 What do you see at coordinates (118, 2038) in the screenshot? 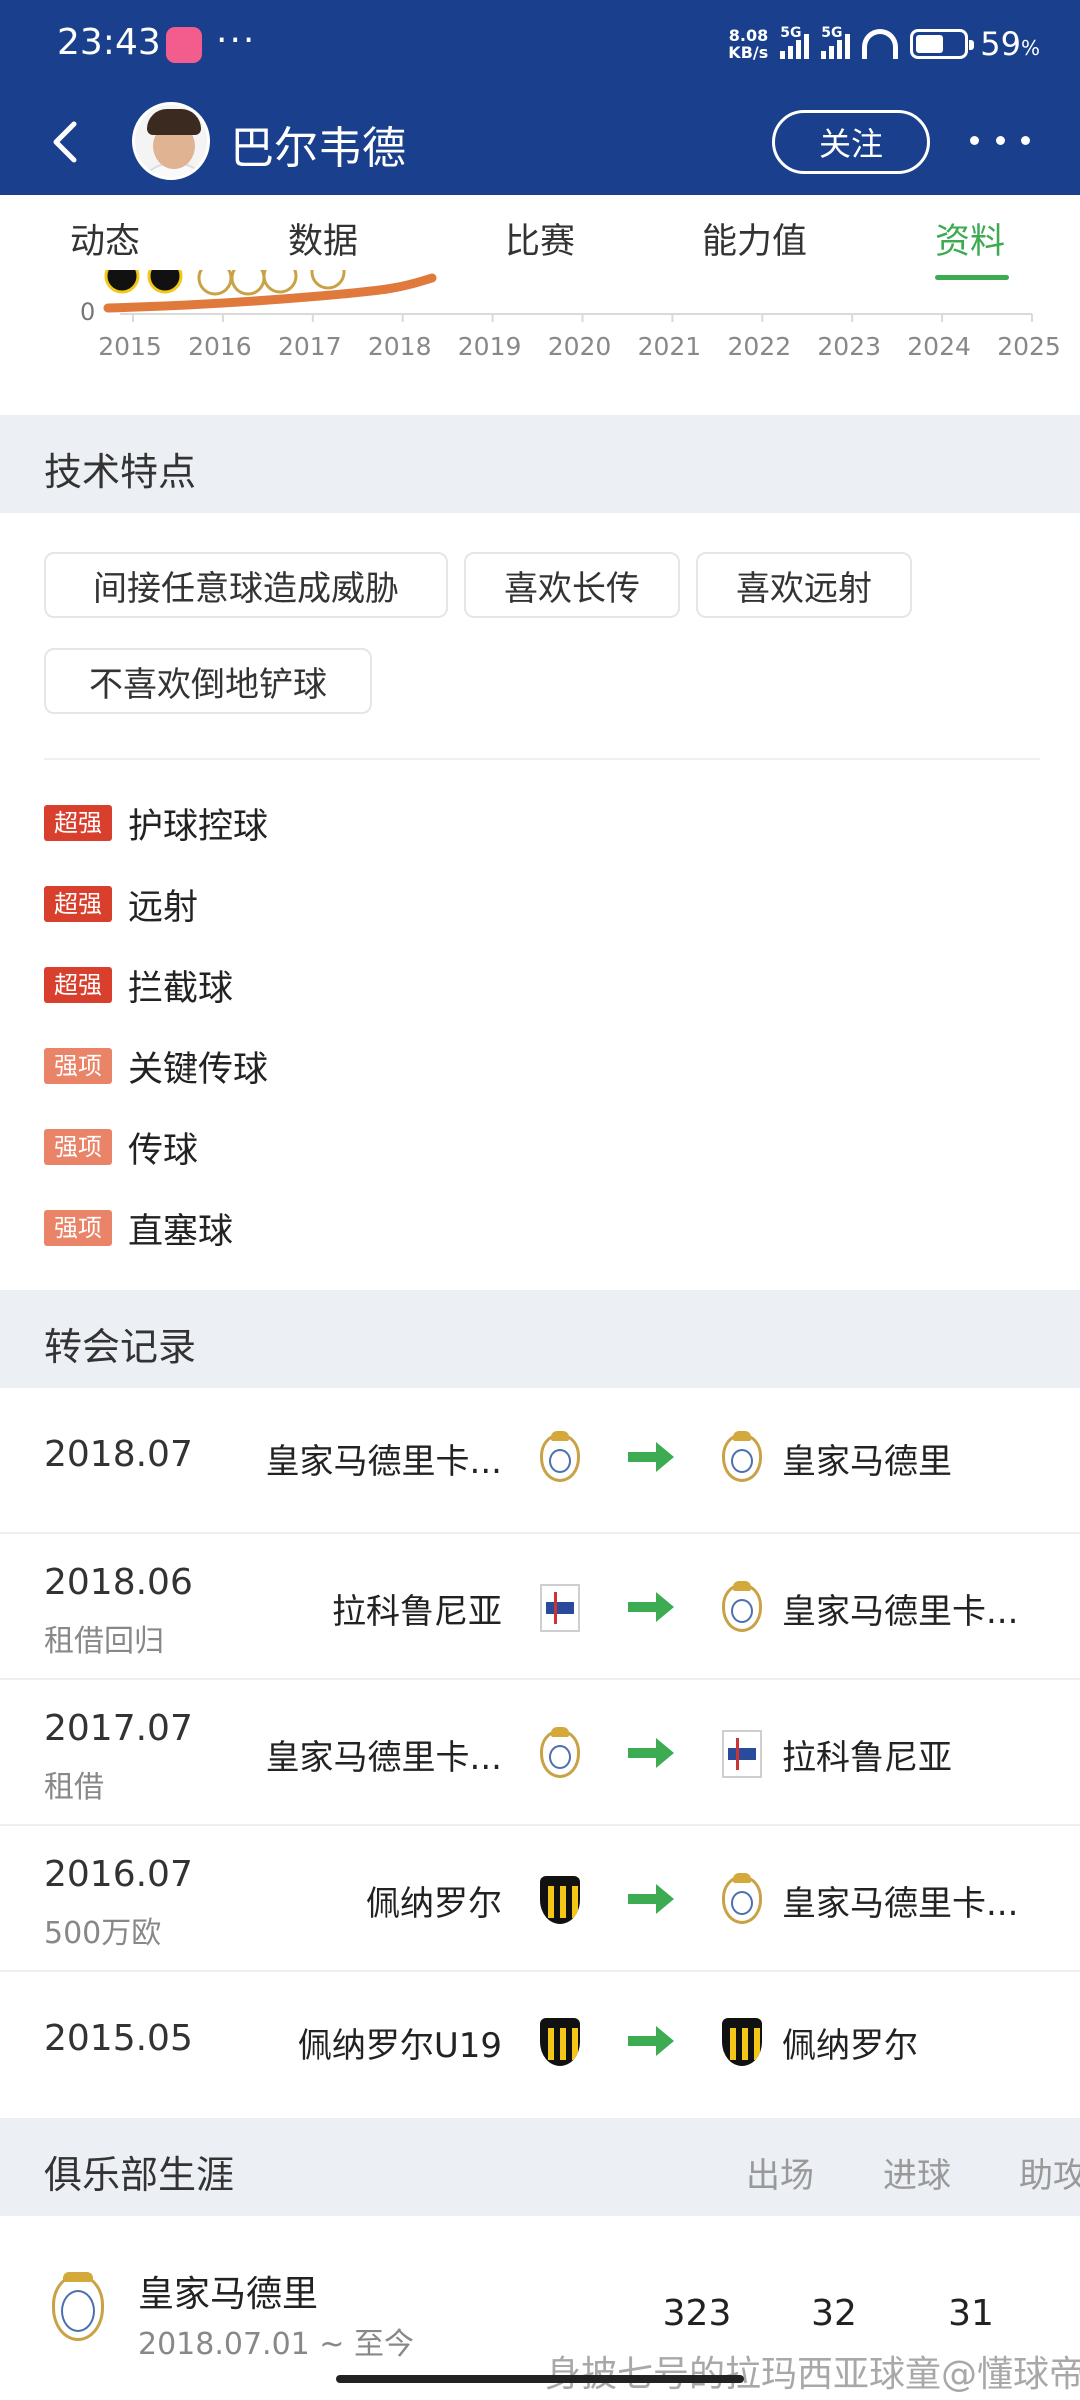
I see `transfer-date: 2015.05` at bounding box center [118, 2038].